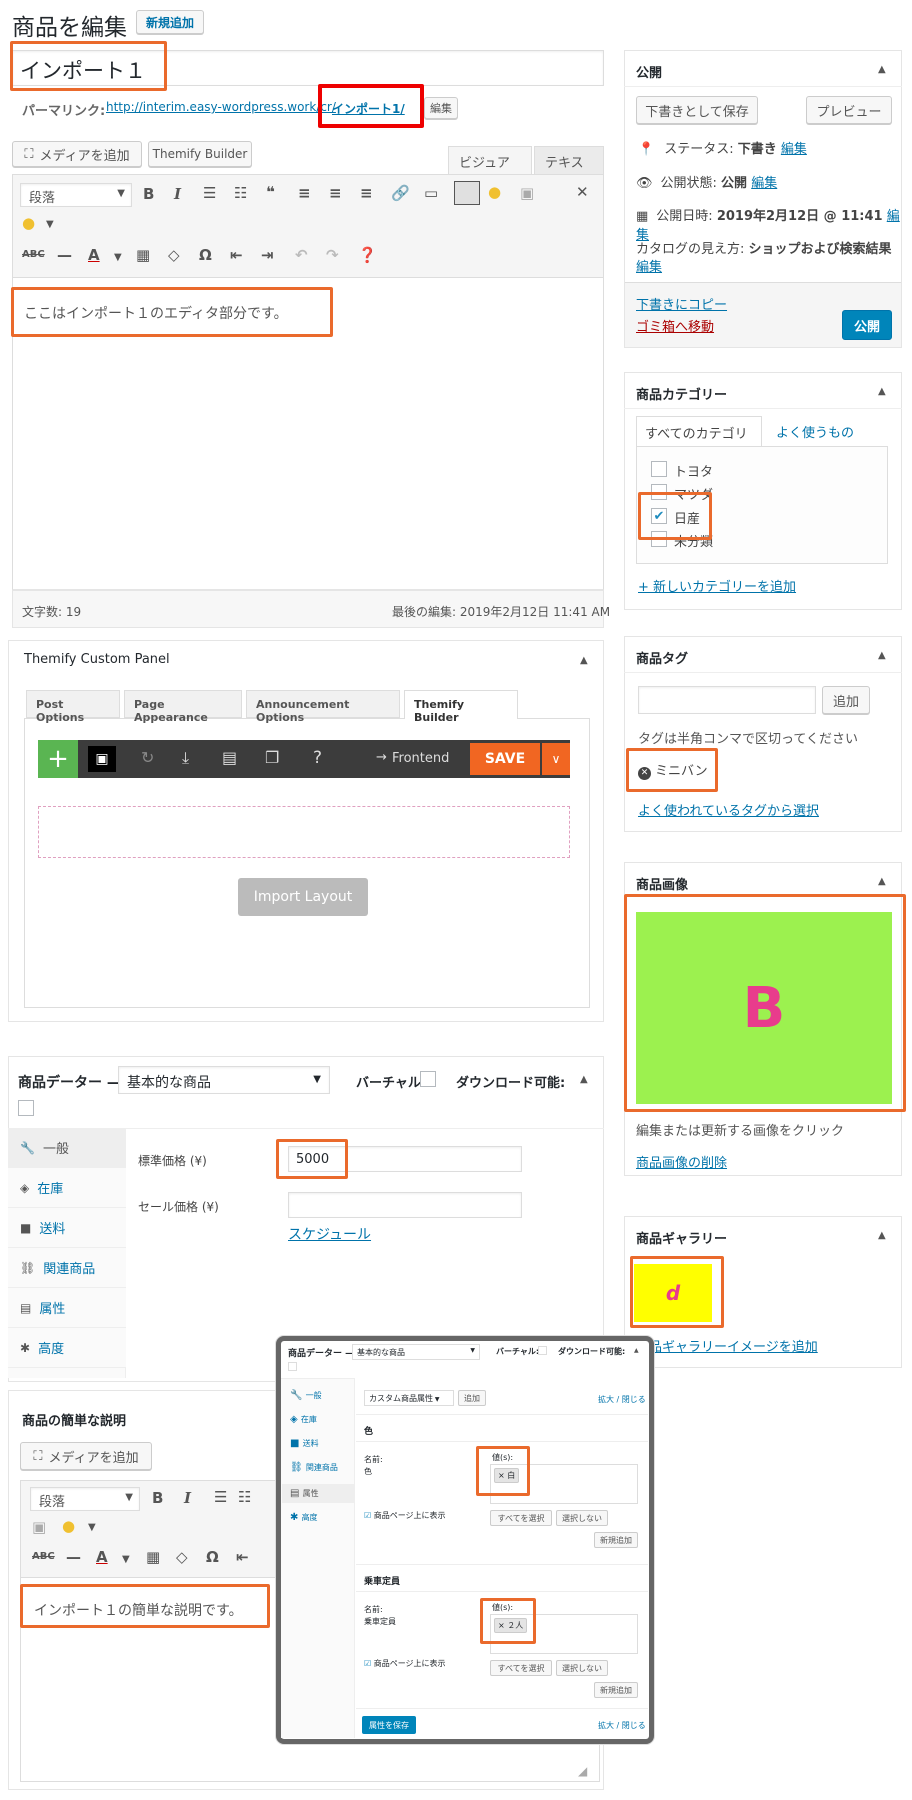 Image resolution: width=912 pixels, height=1800 pixels. What do you see at coordinates (323, 707) in the screenshot?
I see `tab-announcement-options: Announcement Options` at bounding box center [323, 707].